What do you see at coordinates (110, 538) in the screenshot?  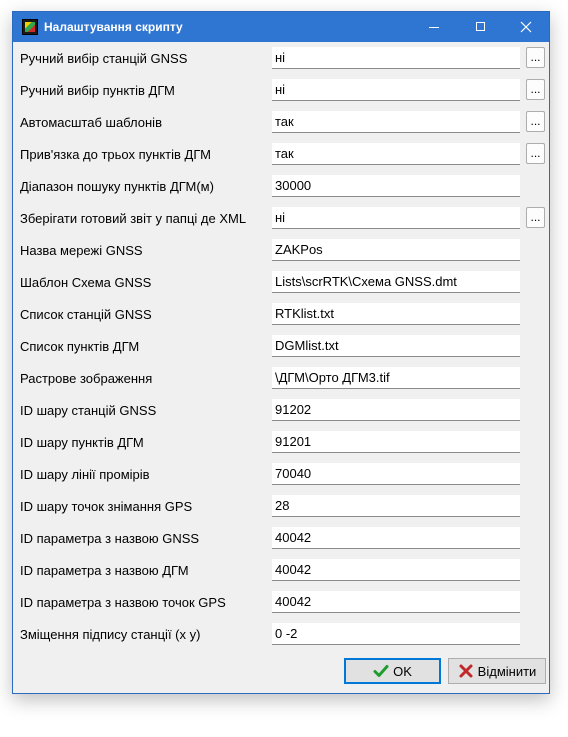 I see `field-label: ID параметра з назвою GNSS` at bounding box center [110, 538].